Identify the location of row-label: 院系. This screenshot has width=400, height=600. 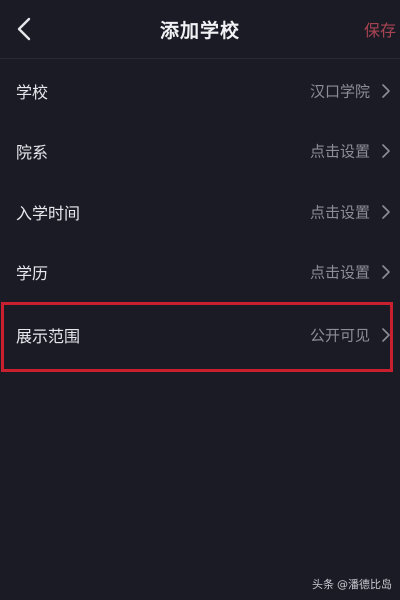
(32, 152).